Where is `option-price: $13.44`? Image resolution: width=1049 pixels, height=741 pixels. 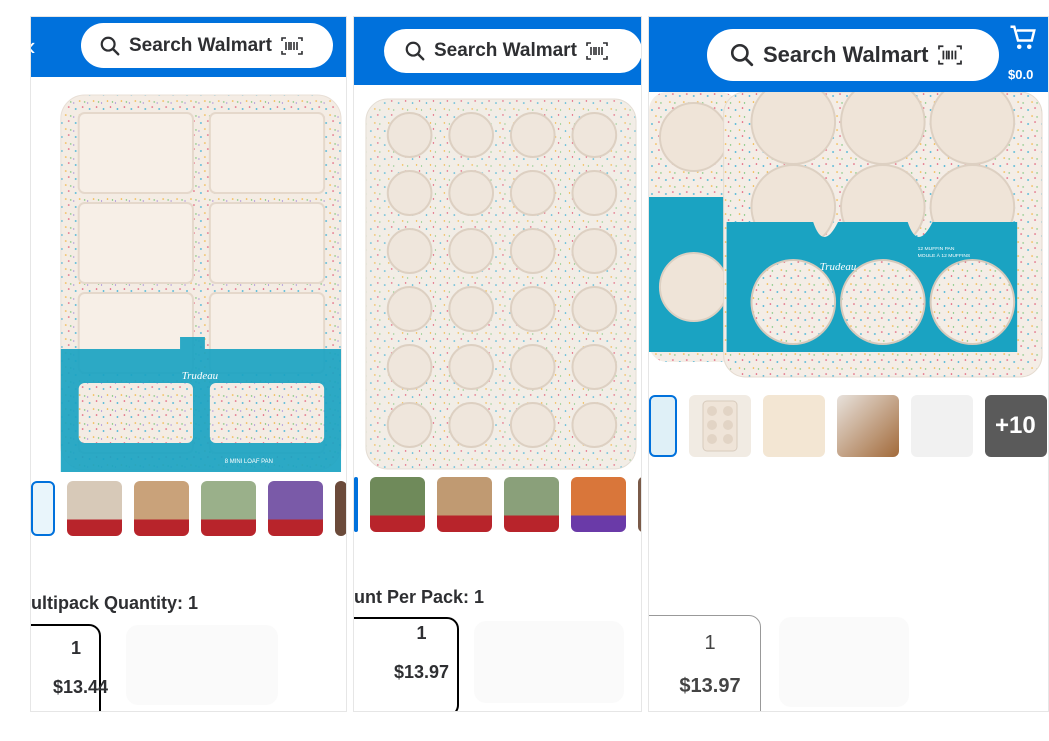
option-price: $13.44 is located at coordinates (81, 687).